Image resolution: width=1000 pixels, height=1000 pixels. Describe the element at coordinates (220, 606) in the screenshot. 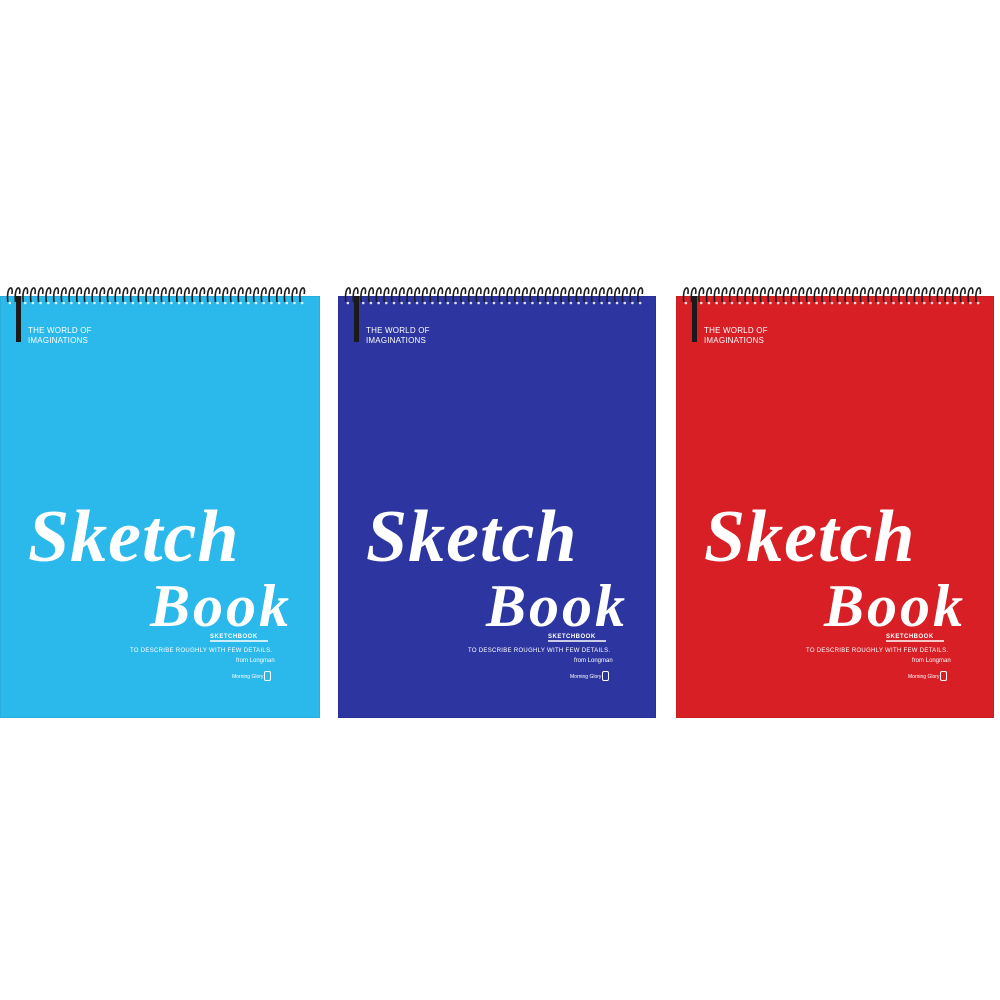

I see `title-book: Book` at that location.